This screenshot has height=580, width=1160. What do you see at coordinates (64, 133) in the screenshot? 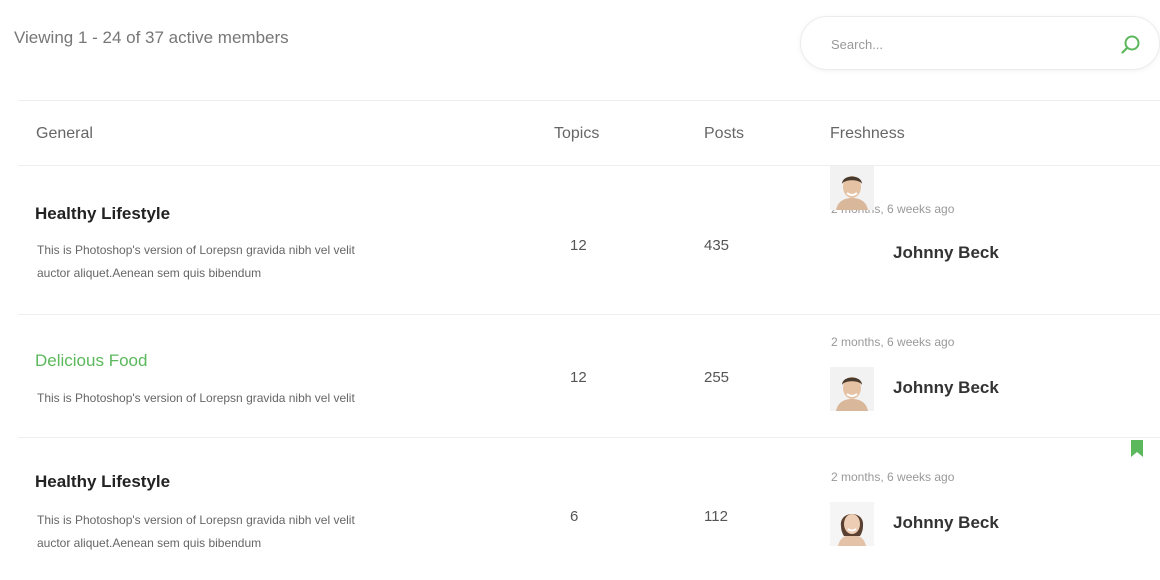
I see `column-header-general: General` at bounding box center [64, 133].